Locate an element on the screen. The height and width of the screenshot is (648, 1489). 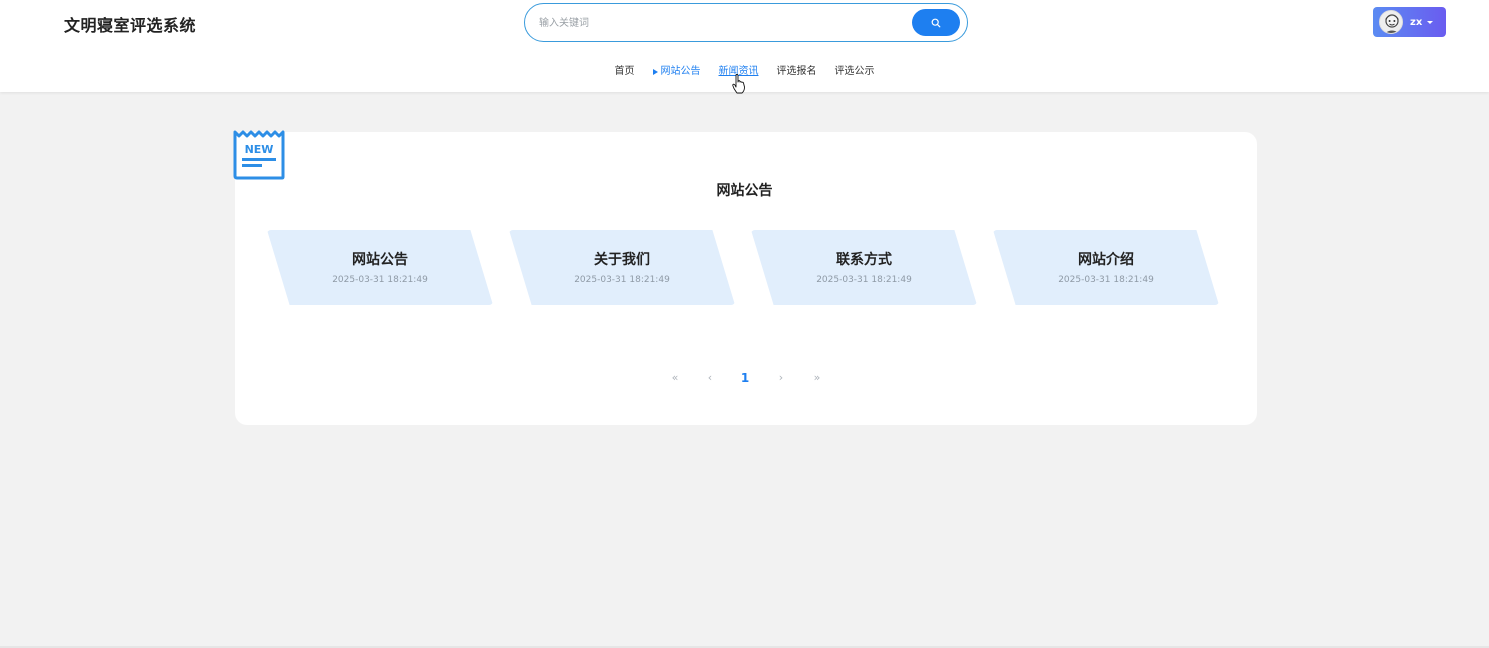
nav-item-home: 首页 is located at coordinates (625, 72).